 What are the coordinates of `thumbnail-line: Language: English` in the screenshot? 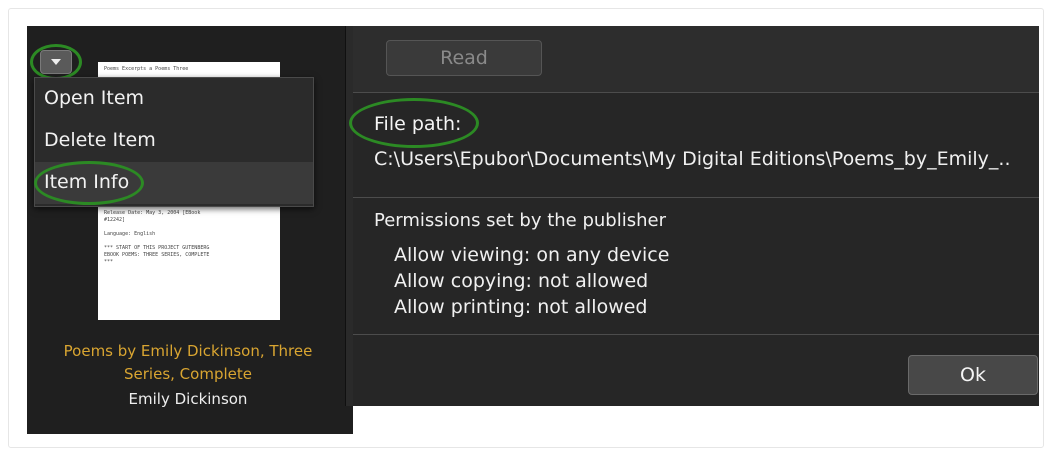 It's located at (130, 234).